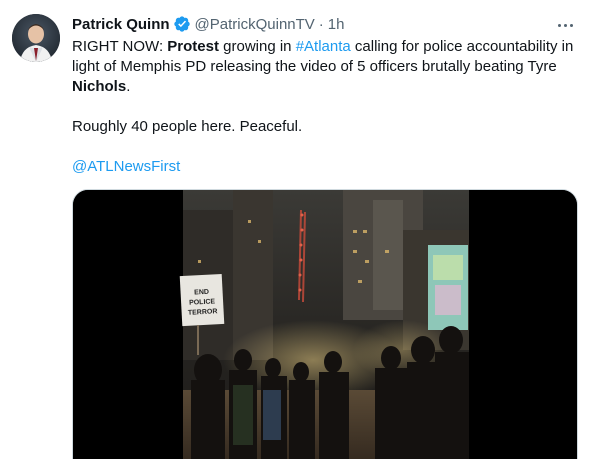  Describe the element at coordinates (182, 24) in the screenshot. I see `verified-badge-icon` at that location.